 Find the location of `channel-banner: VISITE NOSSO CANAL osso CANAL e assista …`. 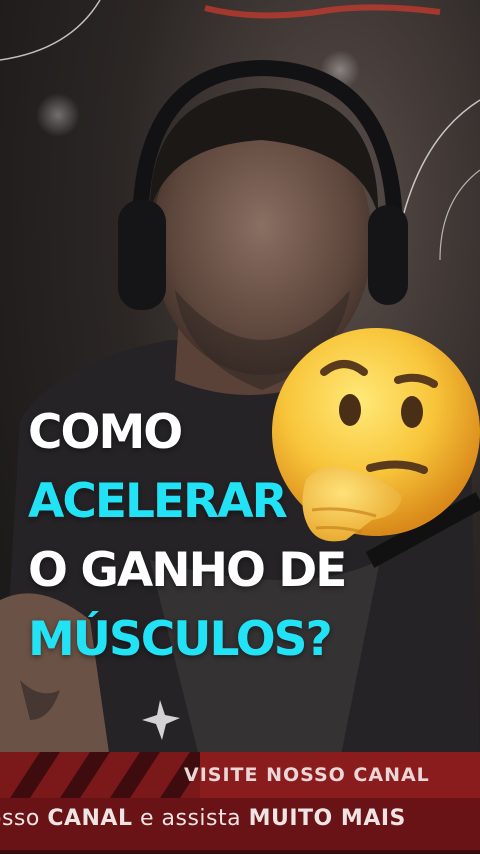

channel-banner: VISITE NOSSO CANAL osso CANAL e assista … is located at coordinates (240, 803).